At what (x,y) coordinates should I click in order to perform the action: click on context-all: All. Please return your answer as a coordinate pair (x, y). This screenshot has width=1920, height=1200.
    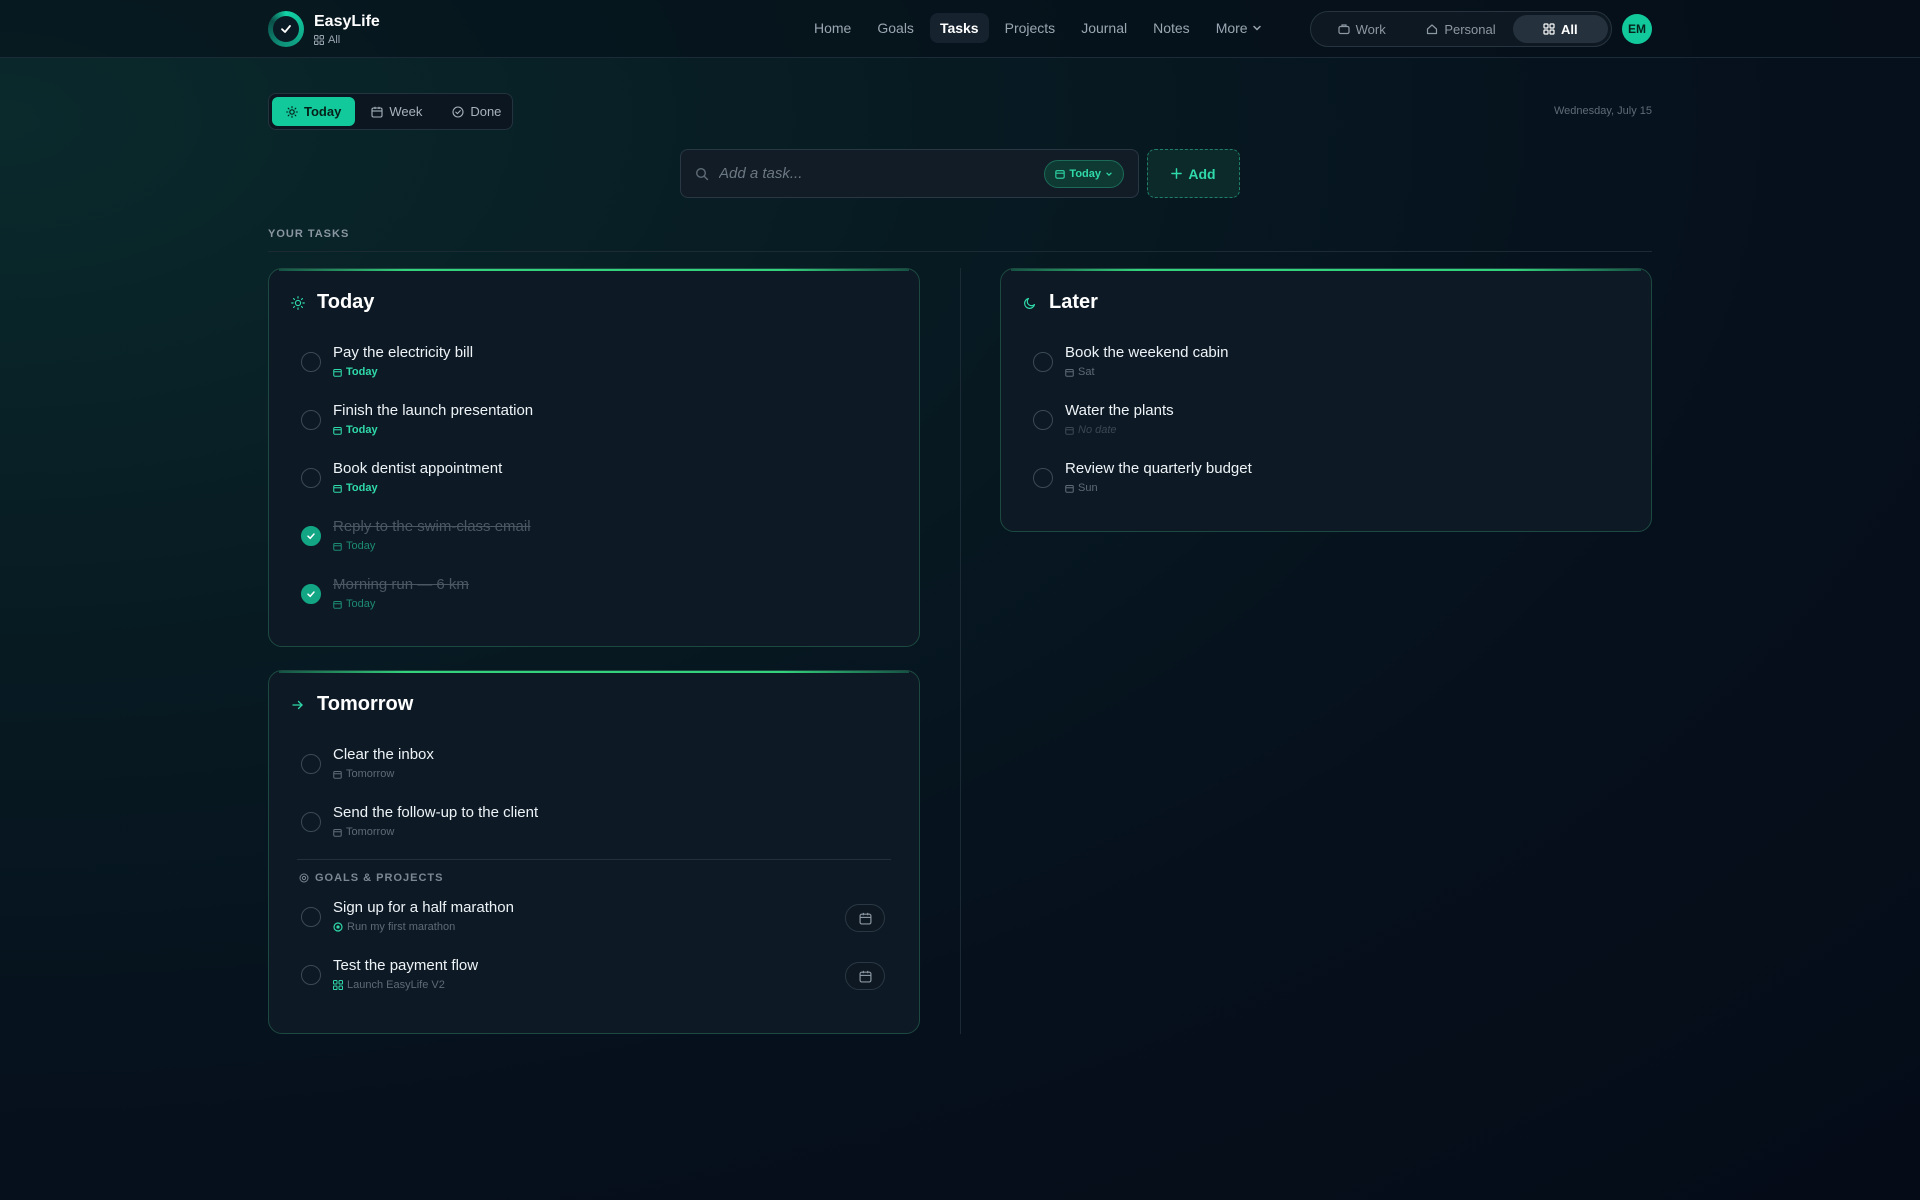
    Looking at the image, I should click on (1560, 29).